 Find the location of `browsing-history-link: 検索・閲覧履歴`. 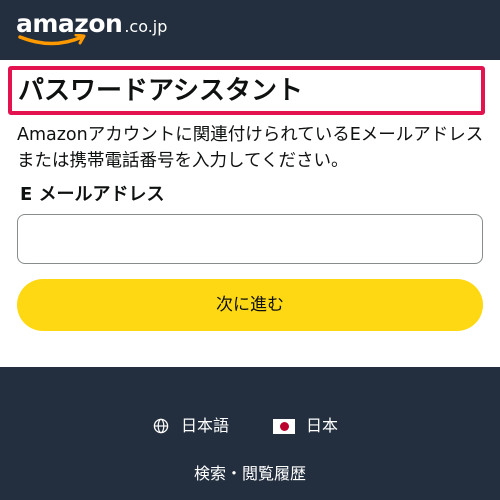

browsing-history-link: 検索・閲覧履歴 is located at coordinates (250, 474).